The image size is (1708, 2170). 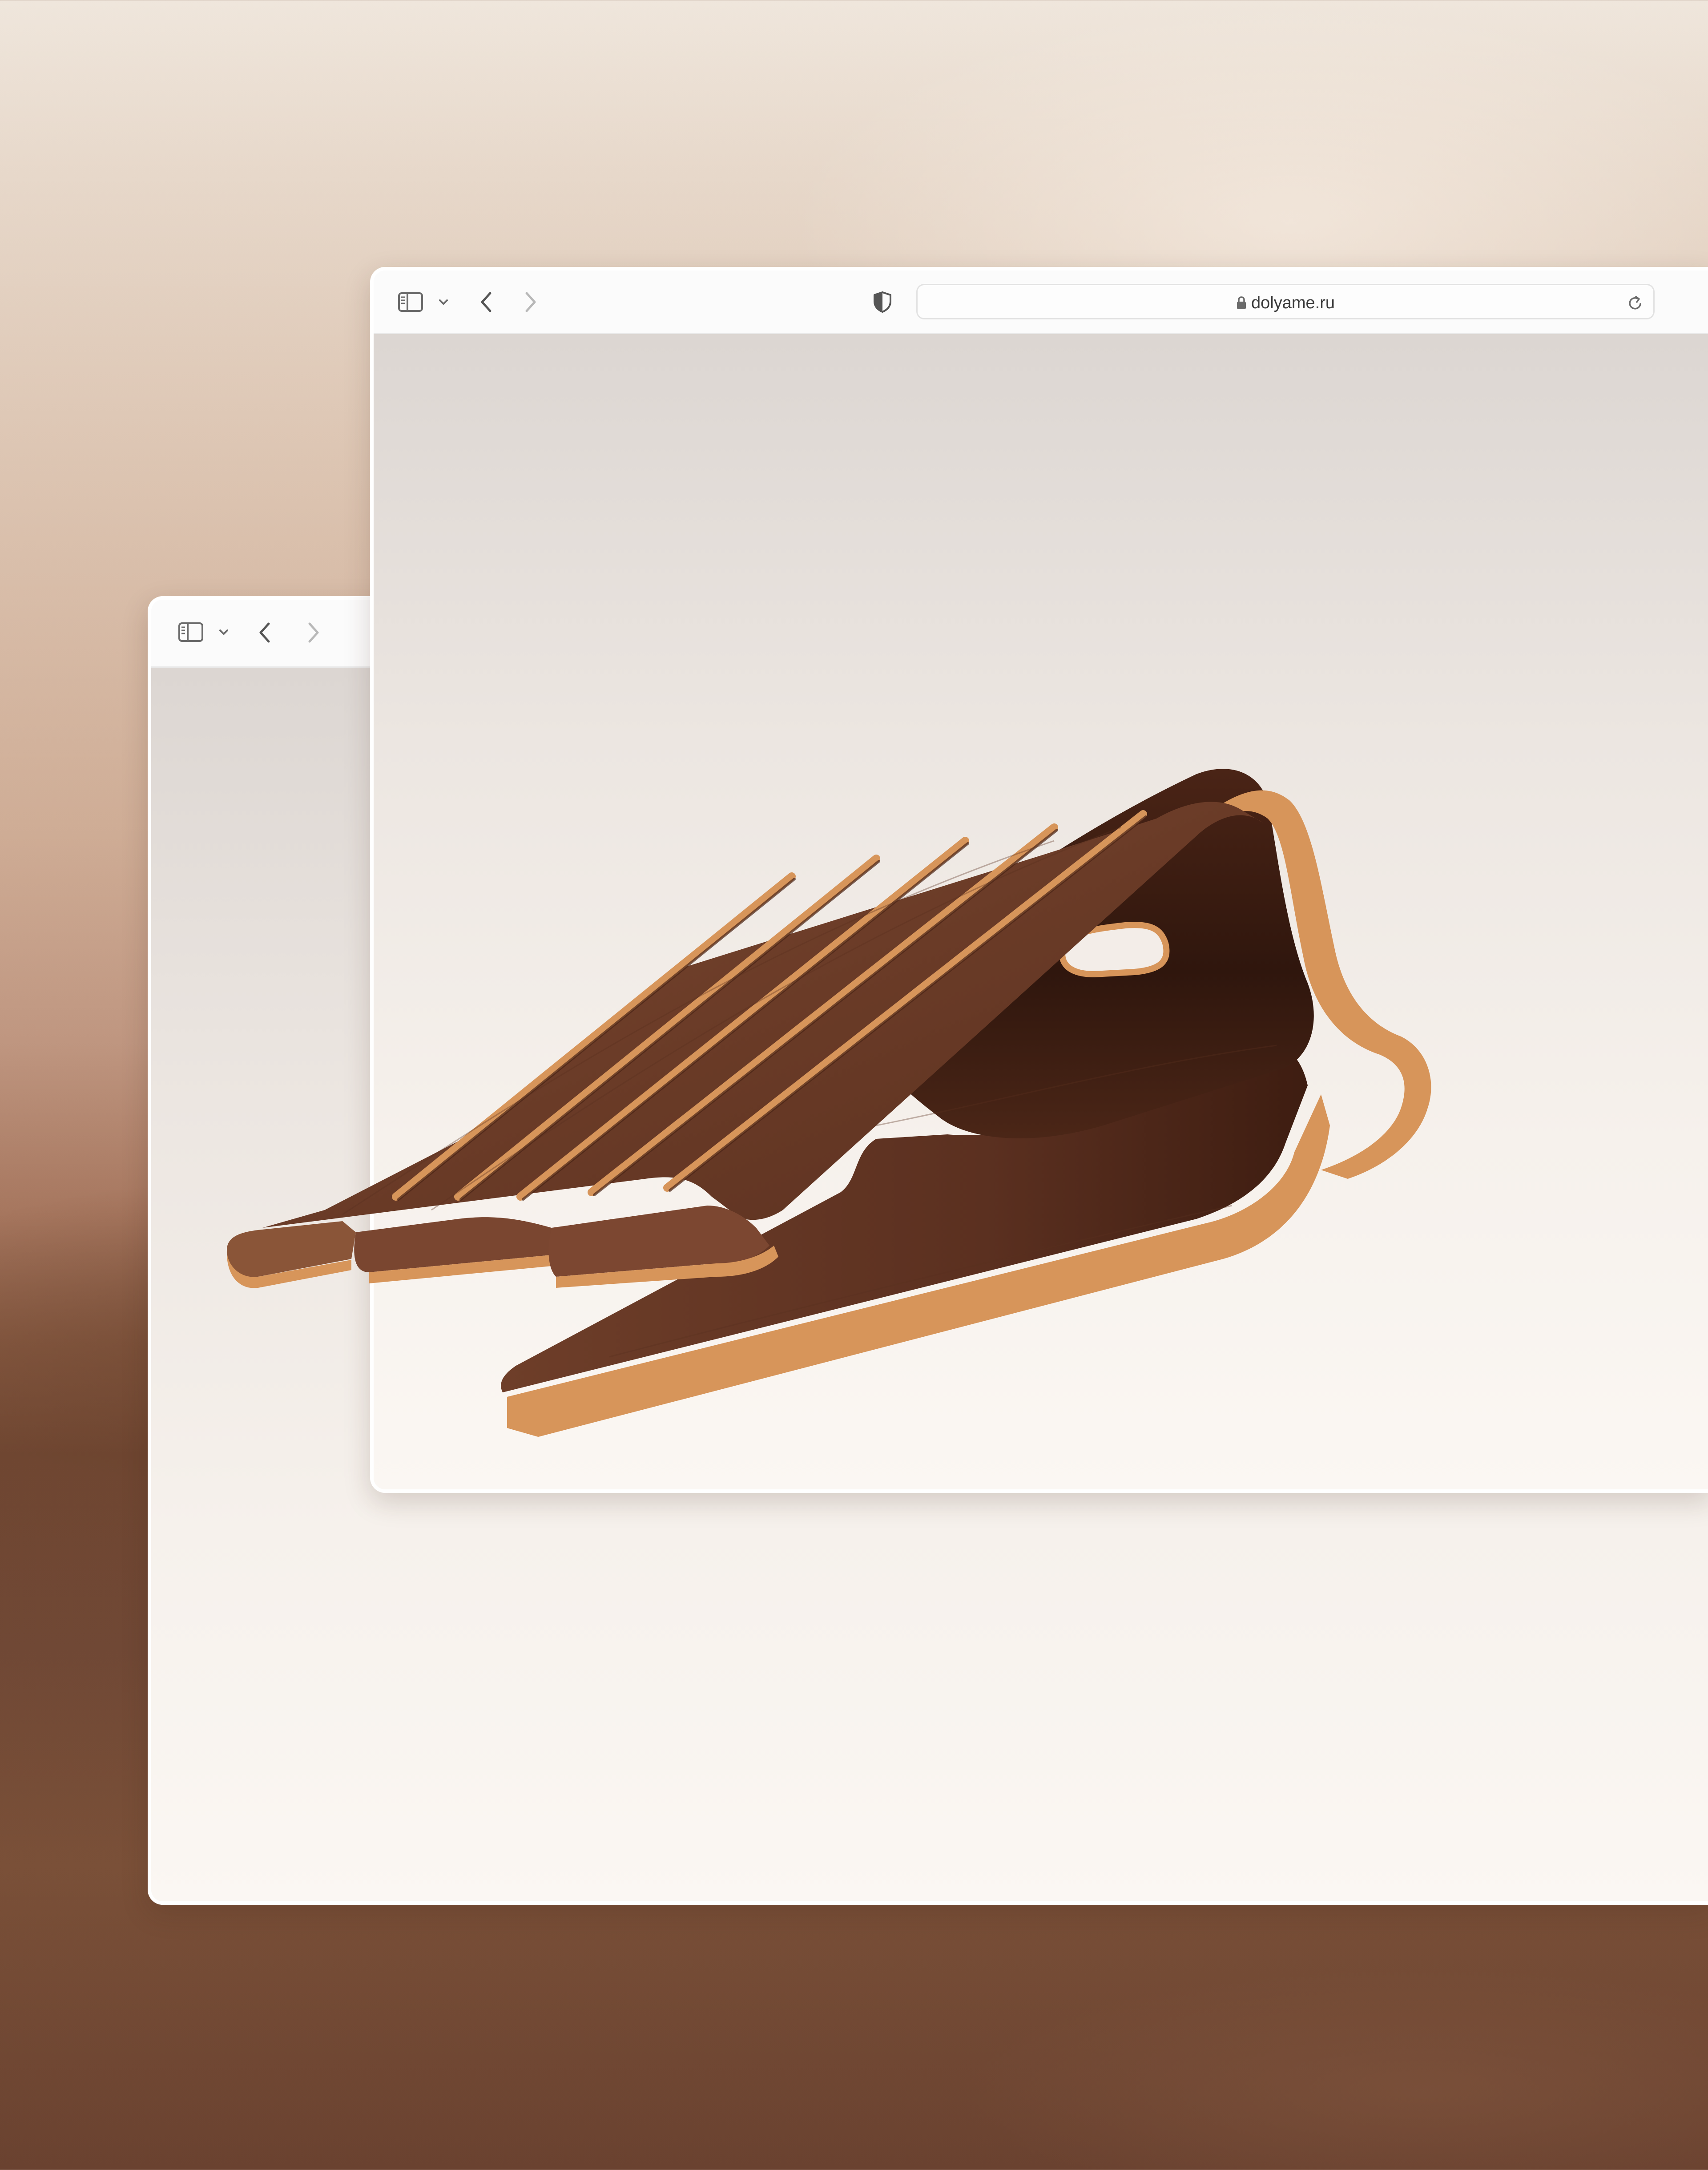 What do you see at coordinates (882, 302) in the screenshot?
I see `shield-icon` at bounding box center [882, 302].